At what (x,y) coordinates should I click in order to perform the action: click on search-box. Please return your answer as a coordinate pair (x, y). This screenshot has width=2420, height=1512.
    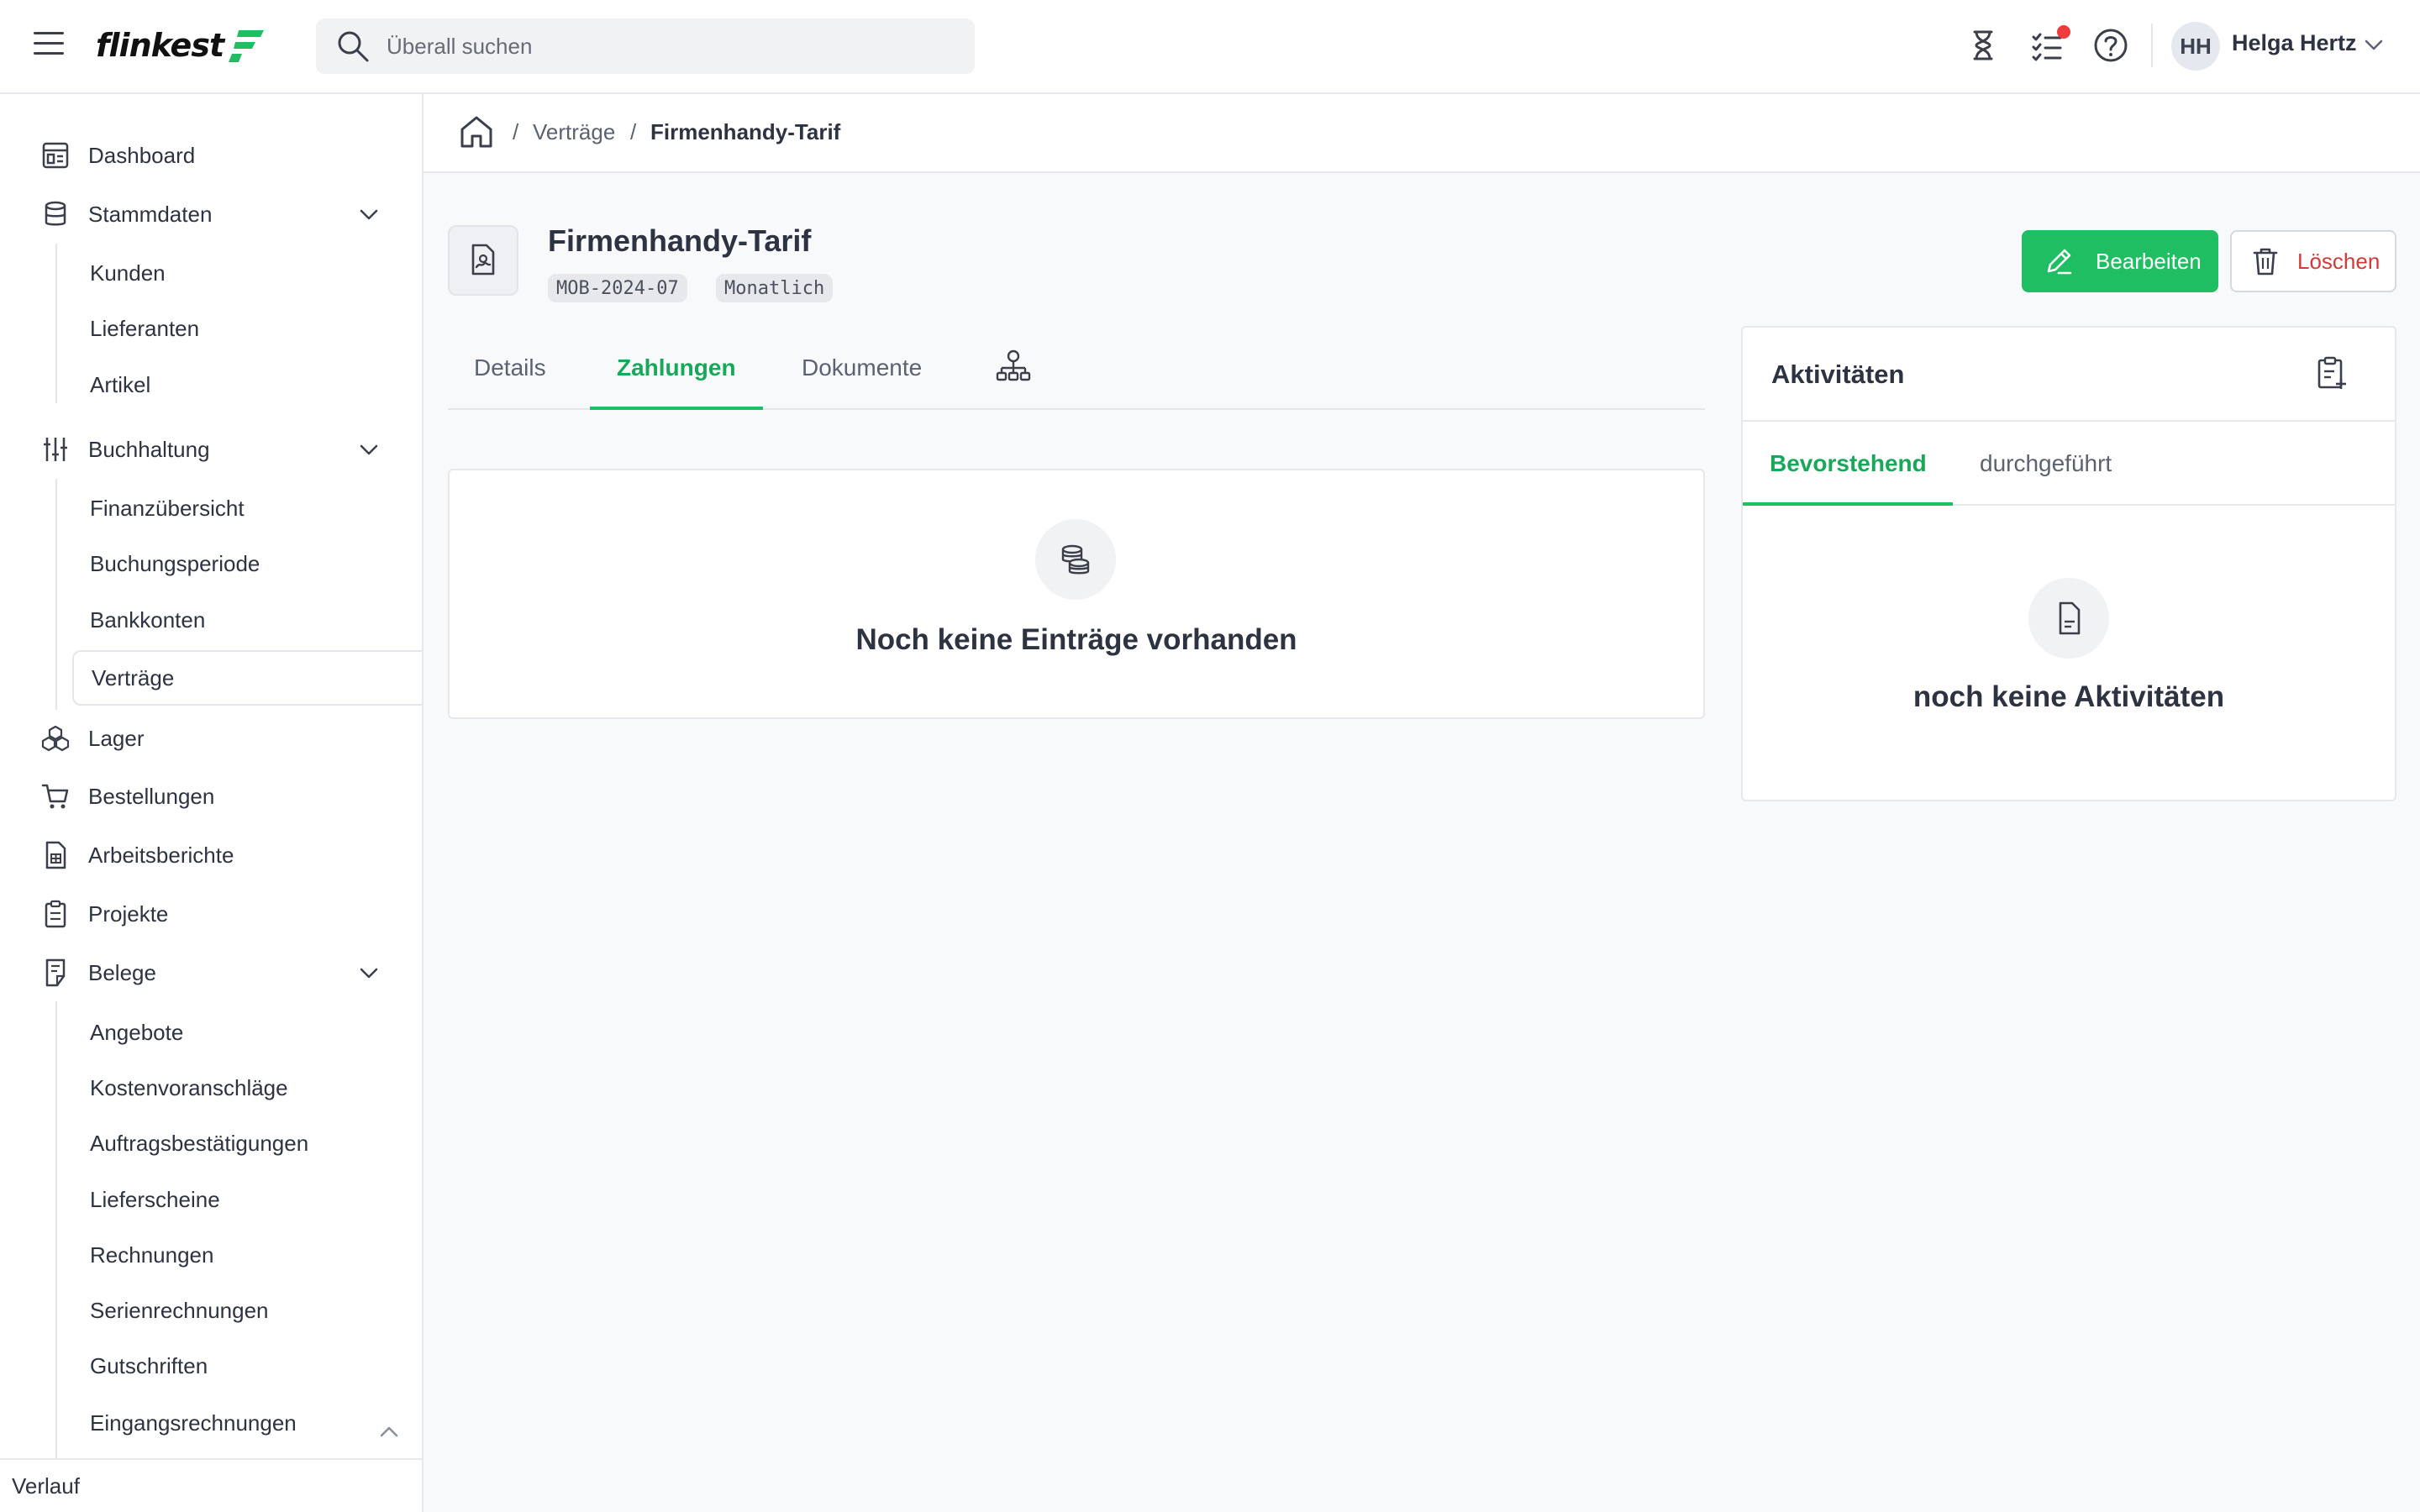
    Looking at the image, I should click on (645, 46).